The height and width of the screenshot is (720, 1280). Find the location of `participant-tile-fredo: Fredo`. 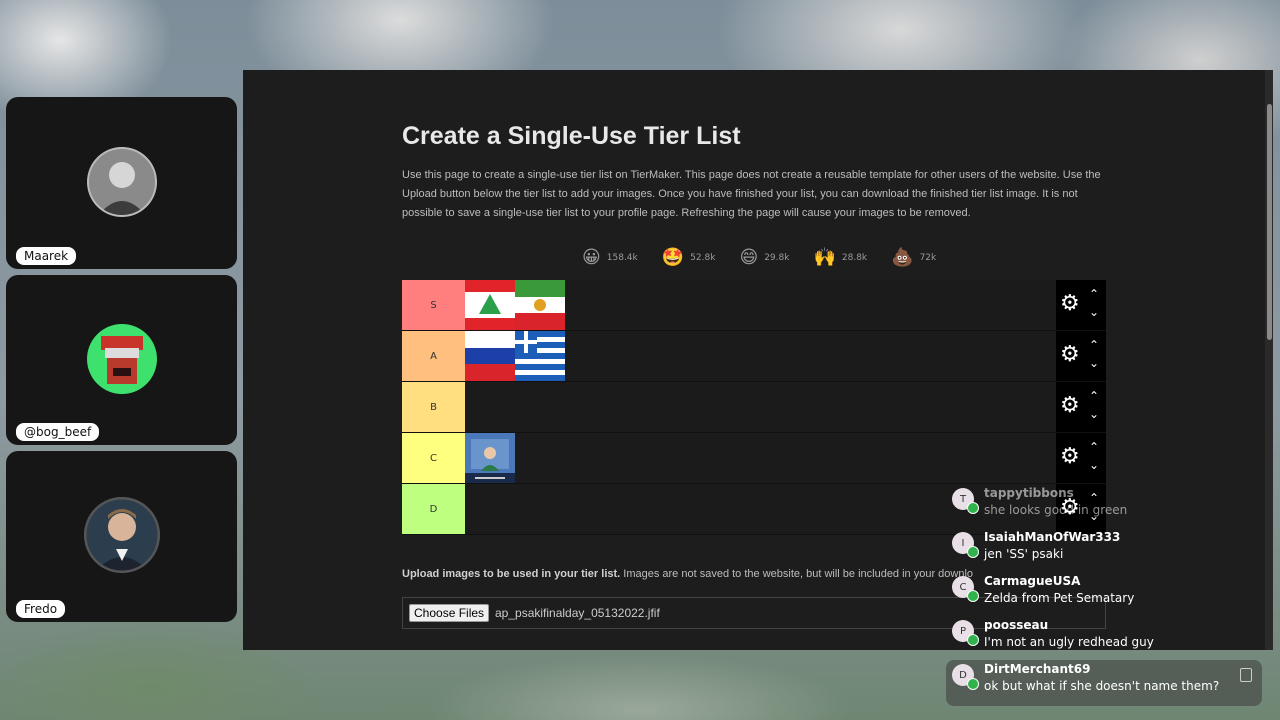

participant-tile-fredo: Fredo is located at coordinates (121, 536).